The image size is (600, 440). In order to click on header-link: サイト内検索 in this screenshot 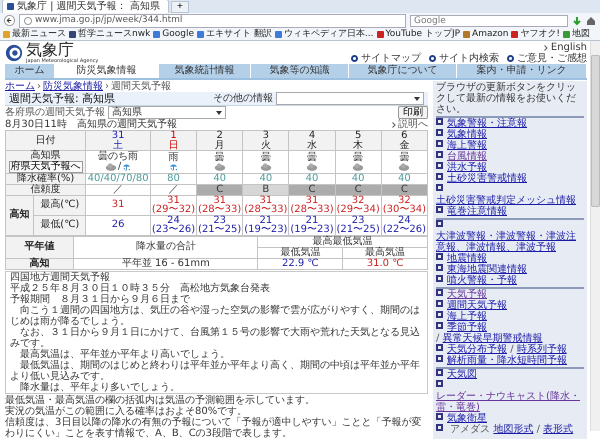, I will do `click(464, 58)`.